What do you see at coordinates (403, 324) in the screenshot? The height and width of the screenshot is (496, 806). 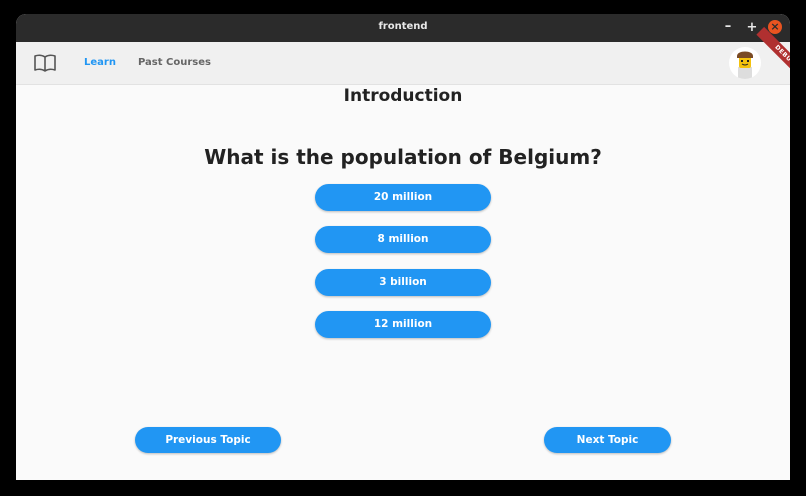 I see `answer-button: 12 million` at bounding box center [403, 324].